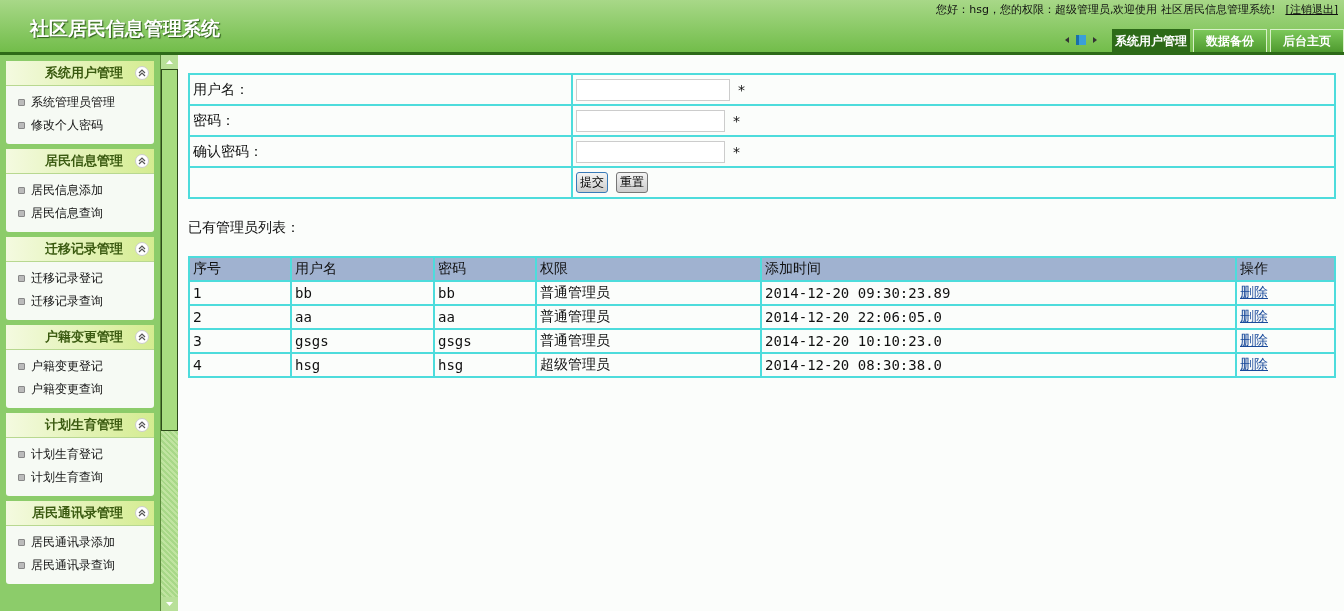 Image resolution: width=1344 pixels, height=611 pixels. What do you see at coordinates (853, 365) in the screenshot?
I see `table-cell: 2014-12-20 08:30:38.0` at bounding box center [853, 365].